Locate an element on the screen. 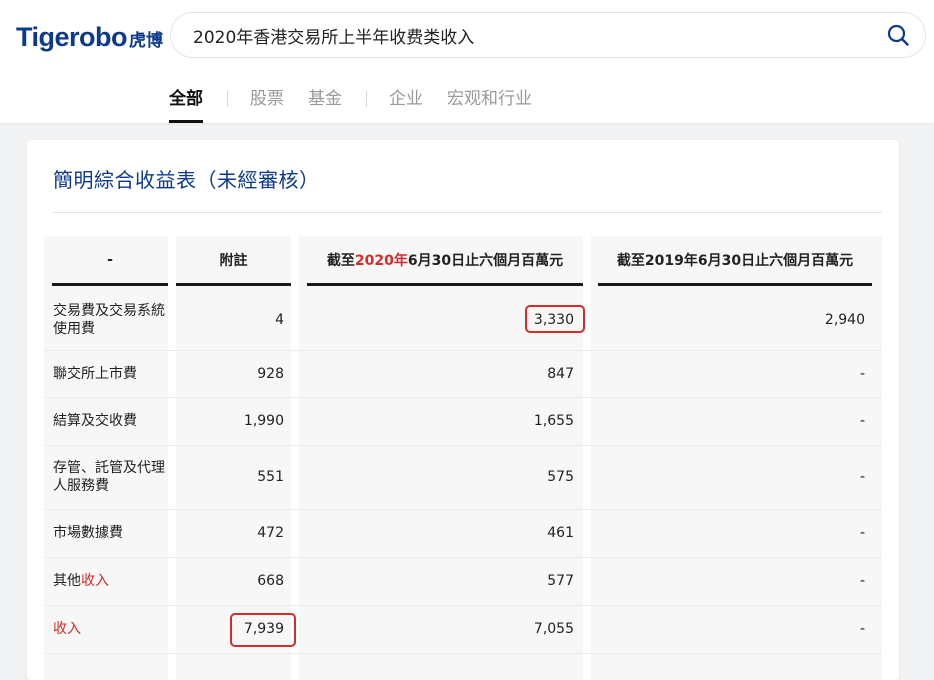  search-bar is located at coordinates (548, 35).